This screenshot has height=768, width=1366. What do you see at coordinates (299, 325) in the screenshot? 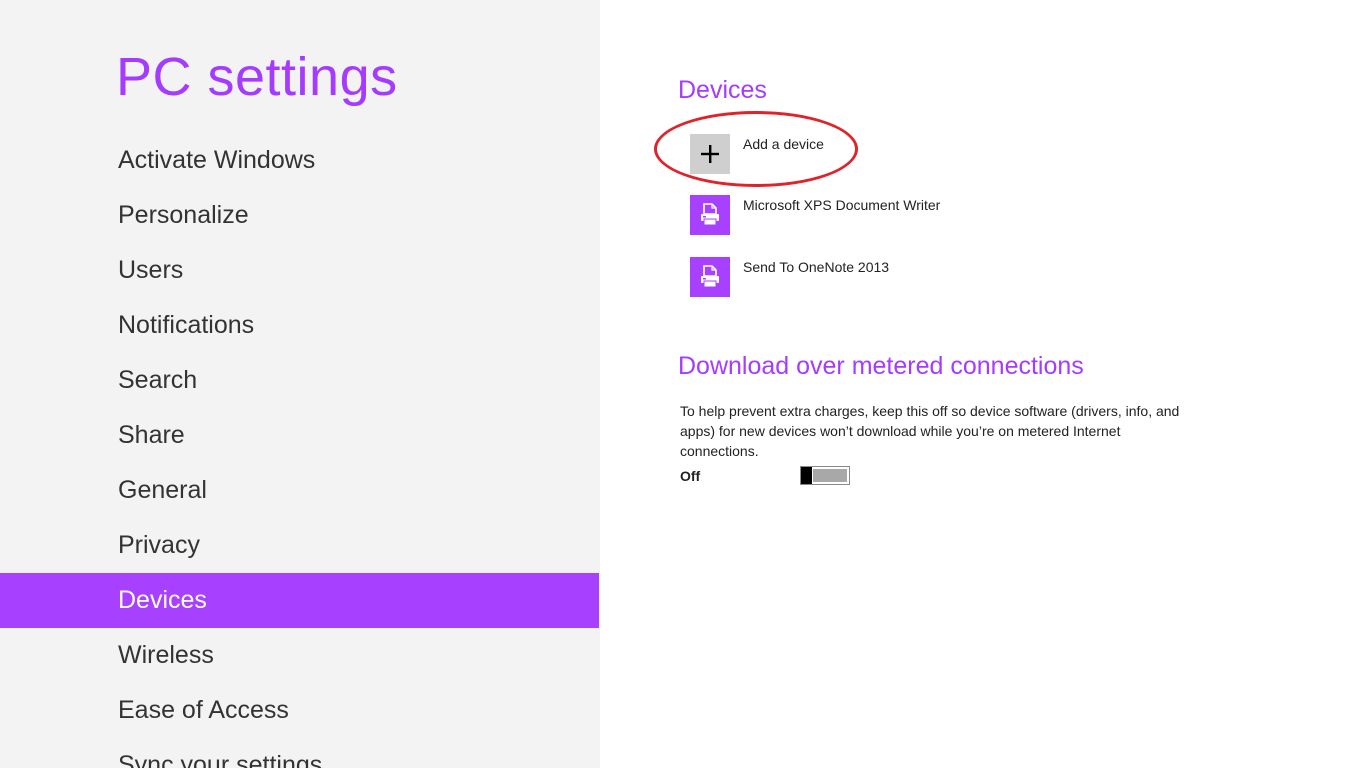
I see `sidebar-item-notifications: Notifications` at bounding box center [299, 325].